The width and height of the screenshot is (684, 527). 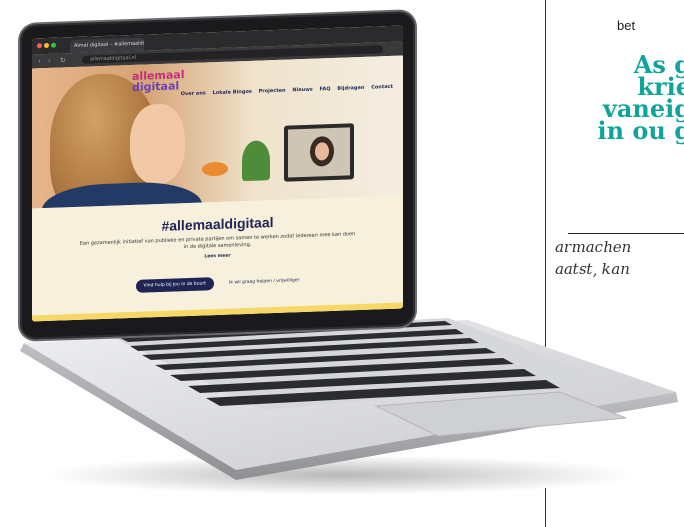 I want to click on video-call-monitor, so click(x=319, y=152).